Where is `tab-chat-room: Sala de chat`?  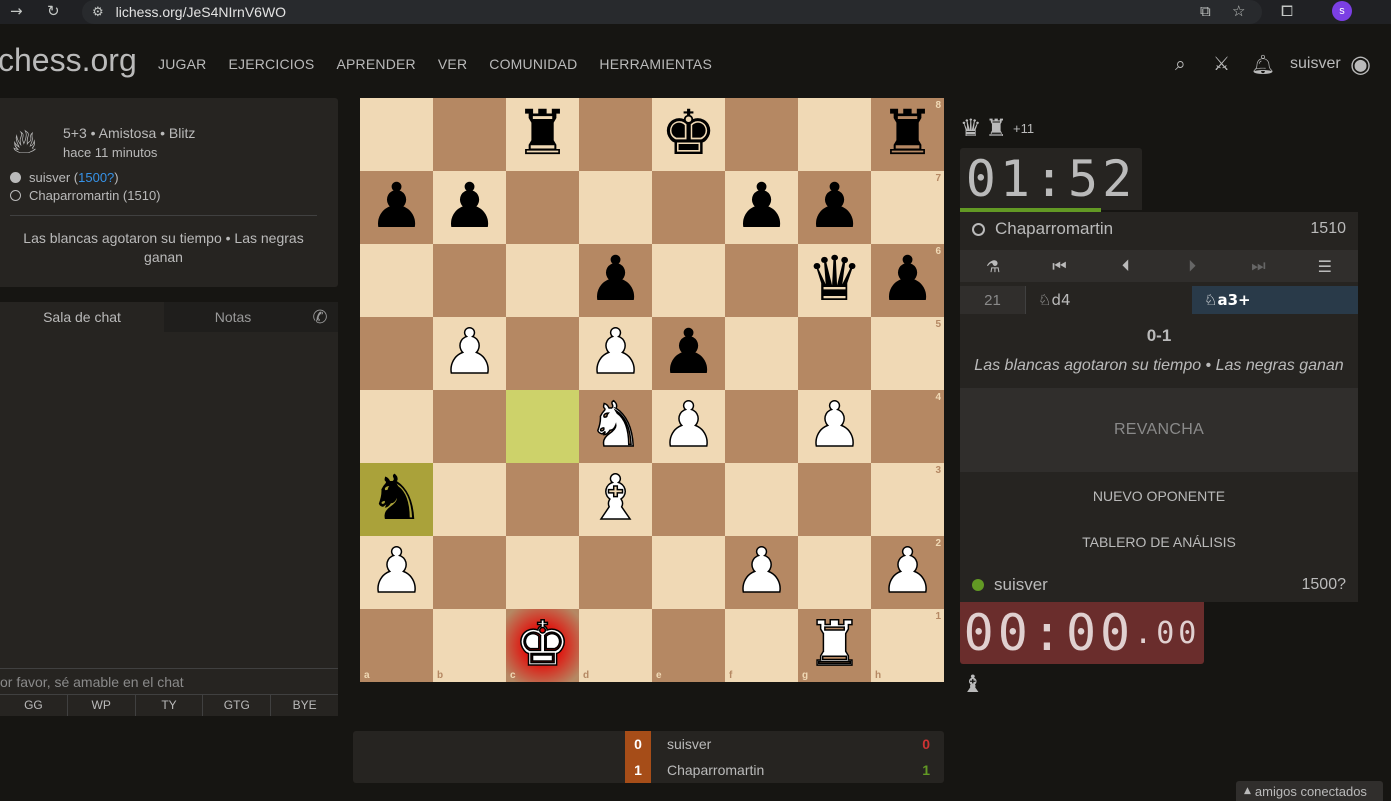
tab-chat-room: Sala de chat is located at coordinates (82, 317).